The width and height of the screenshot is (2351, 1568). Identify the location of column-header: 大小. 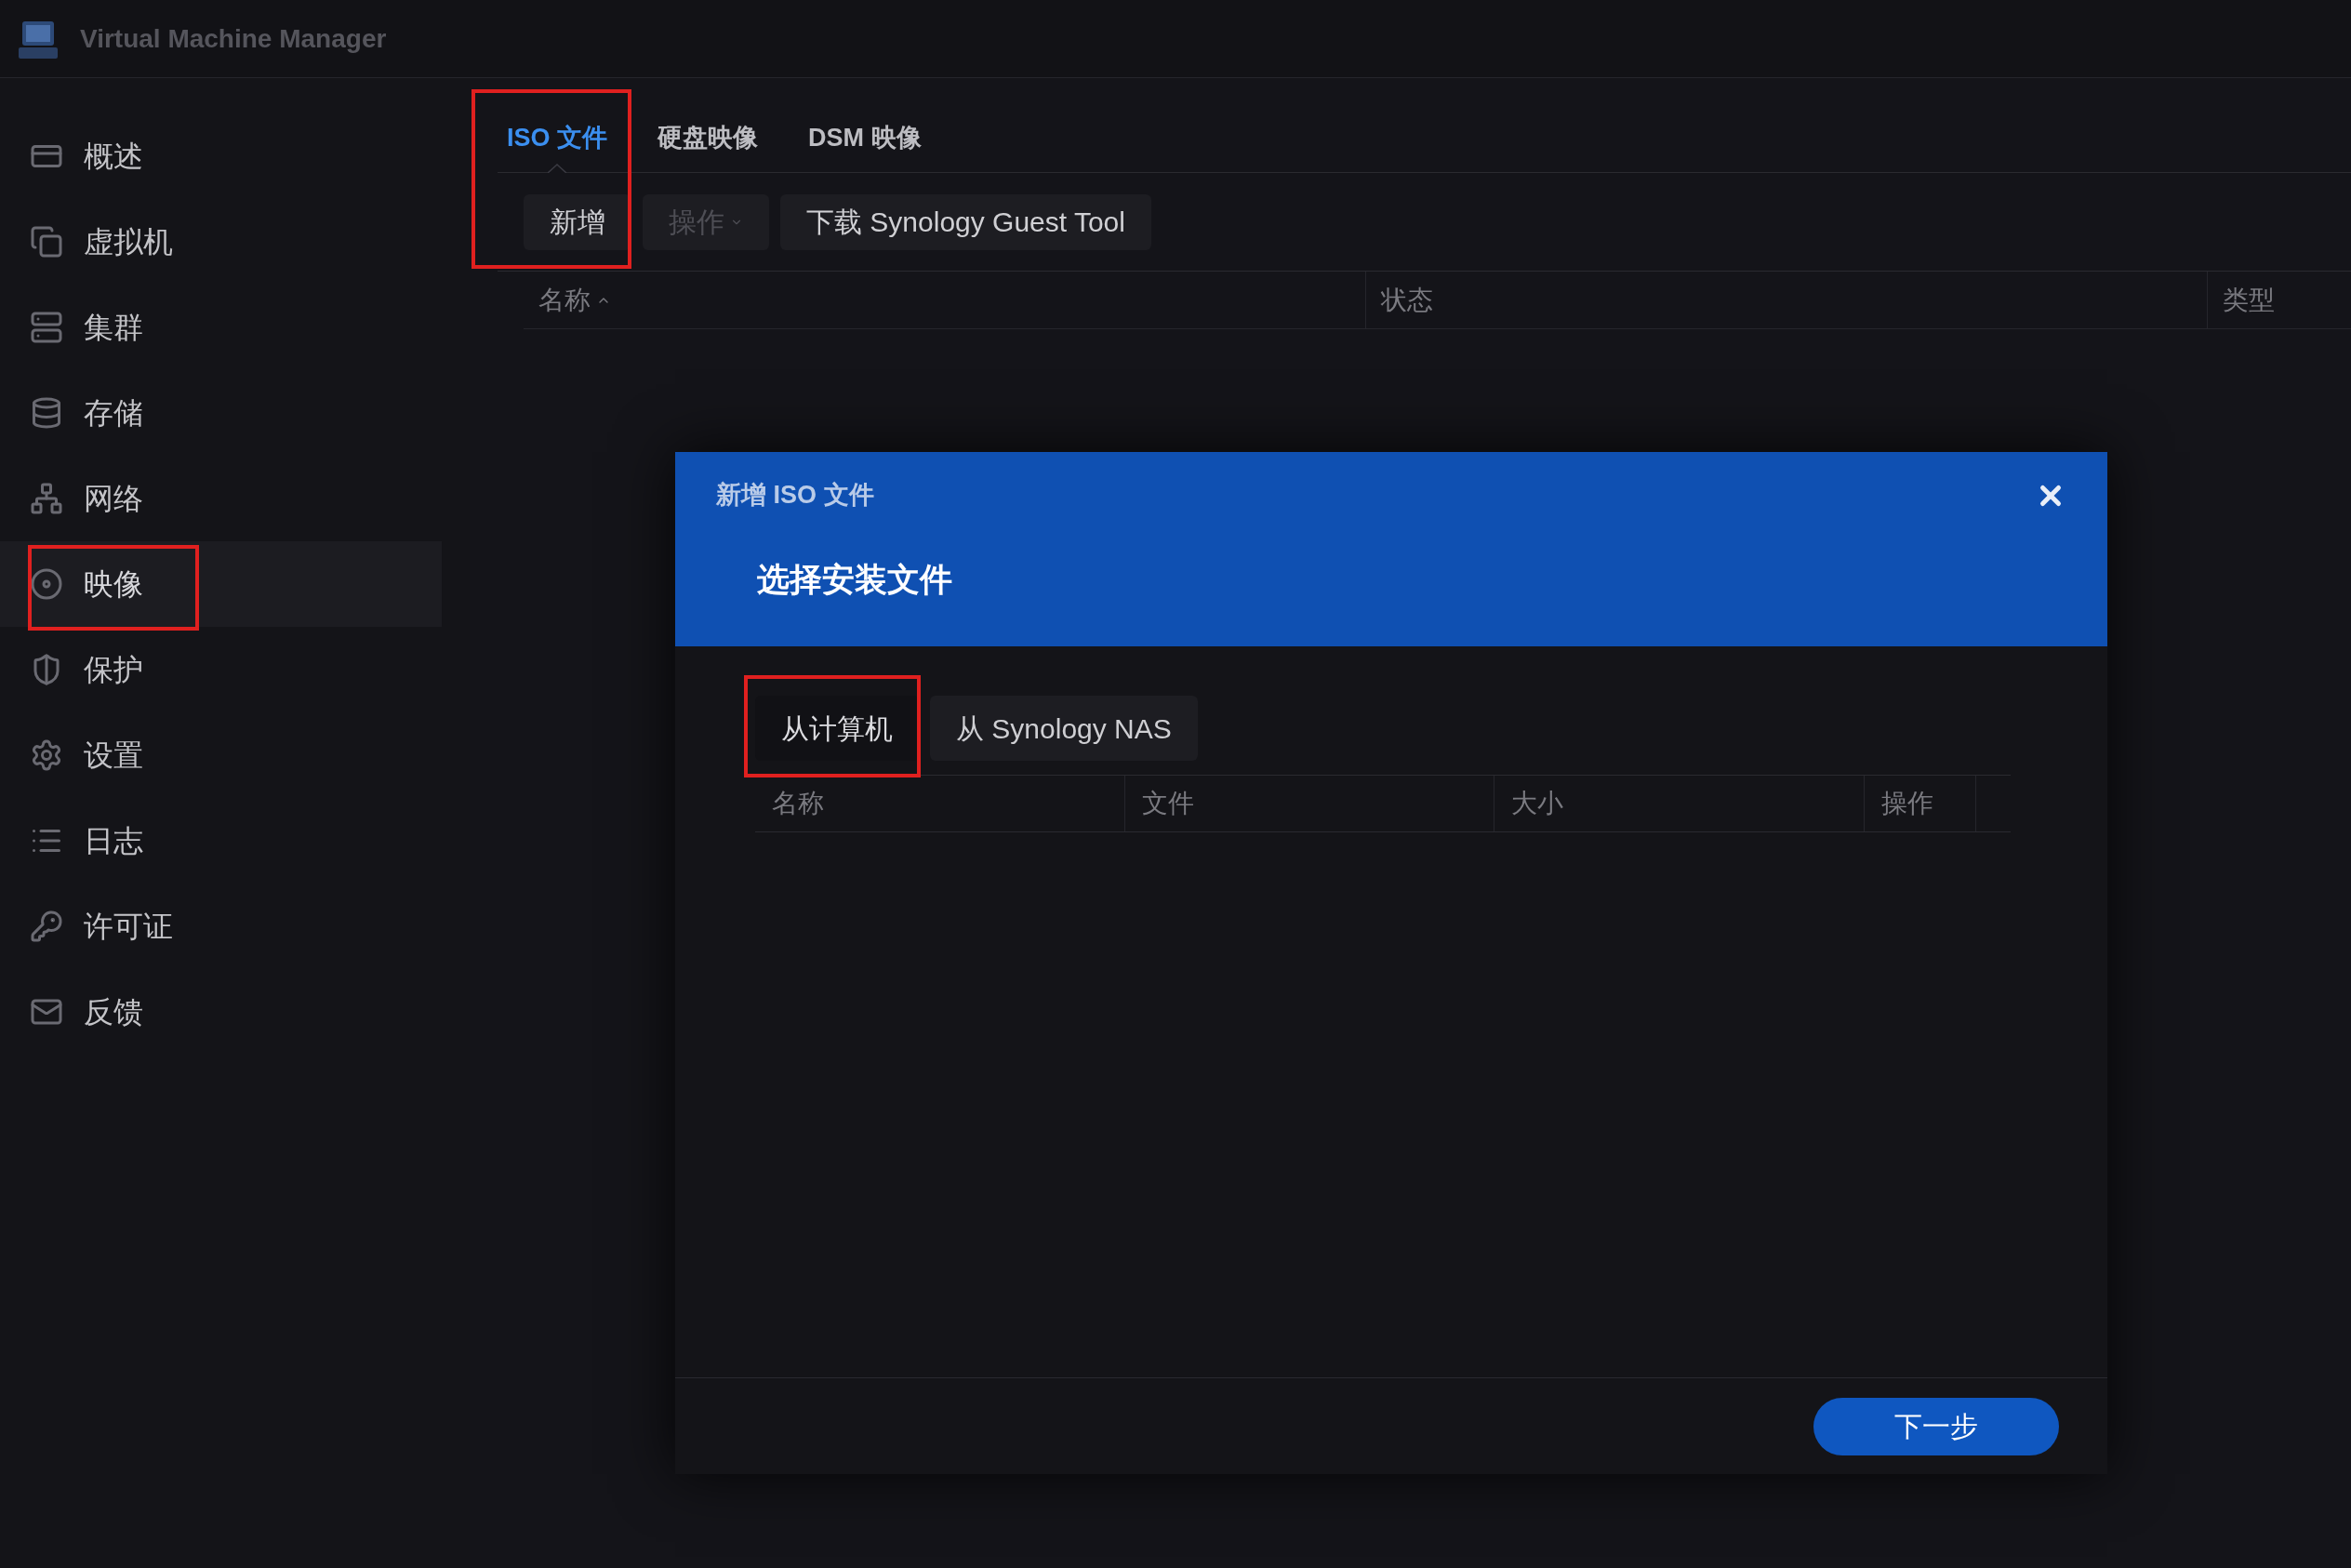
(1679, 803).